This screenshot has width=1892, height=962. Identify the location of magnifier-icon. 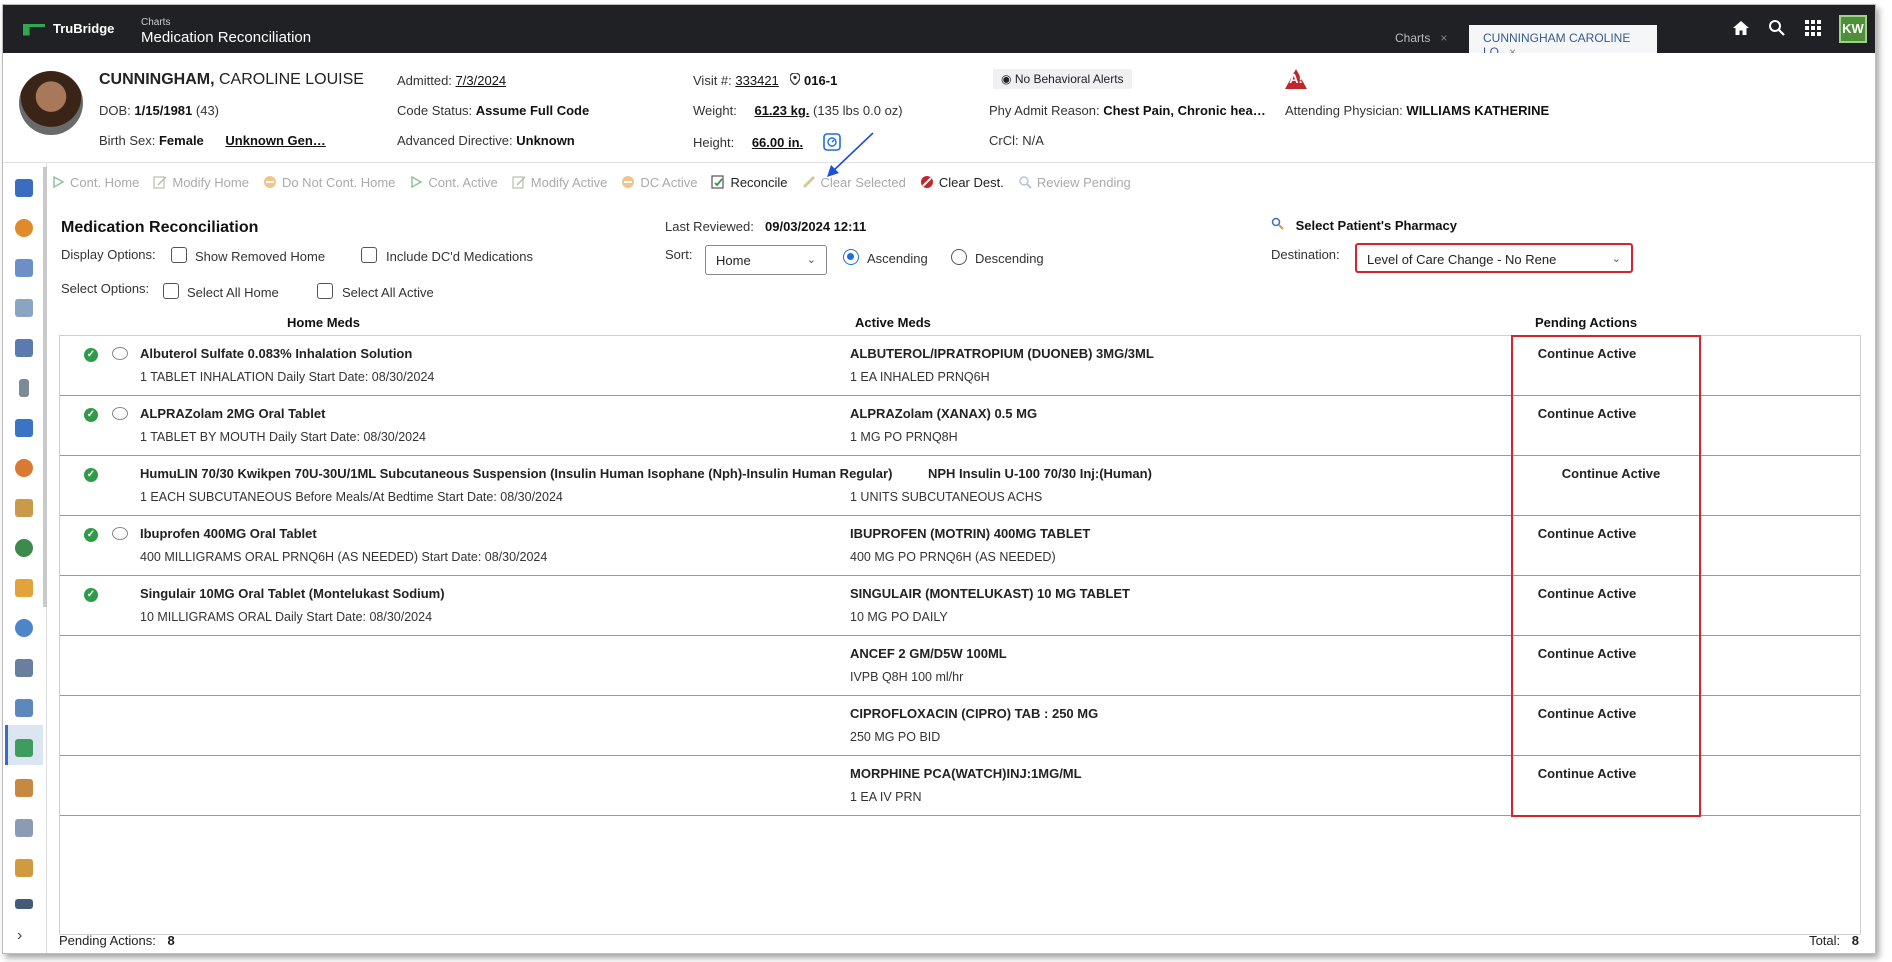
(1025, 182).